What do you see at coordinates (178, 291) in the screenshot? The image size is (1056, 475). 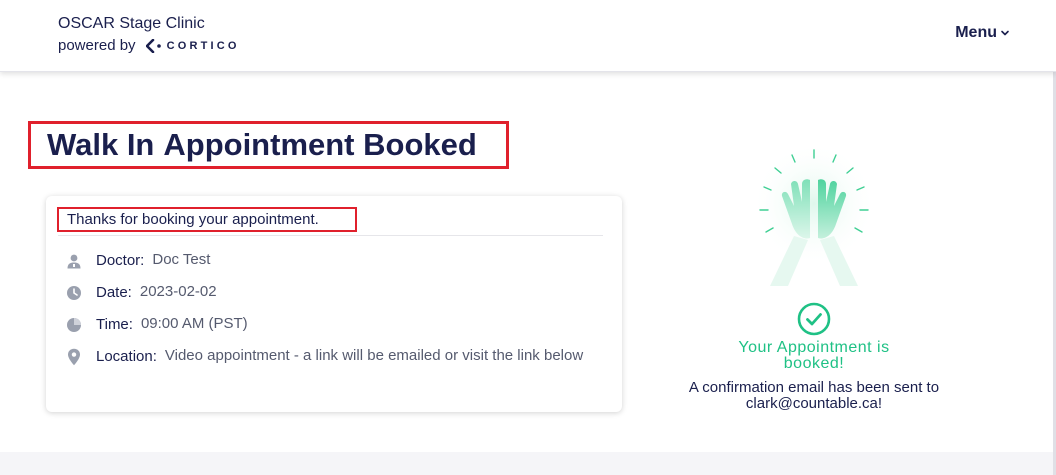 I see `date-value: 2023-02-02` at bounding box center [178, 291].